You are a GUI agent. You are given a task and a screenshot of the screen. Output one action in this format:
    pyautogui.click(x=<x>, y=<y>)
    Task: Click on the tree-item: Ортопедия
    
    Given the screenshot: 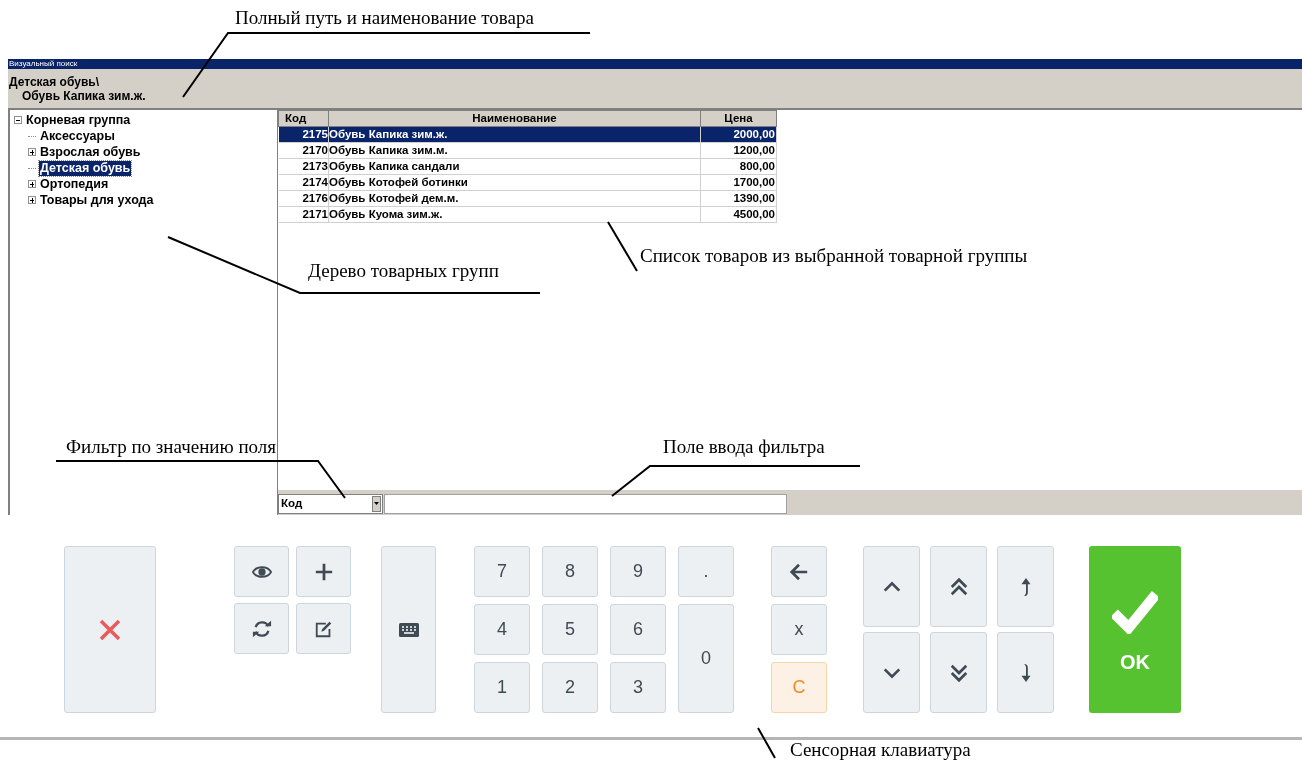 What is the action you would take?
    pyautogui.click(x=74, y=184)
    